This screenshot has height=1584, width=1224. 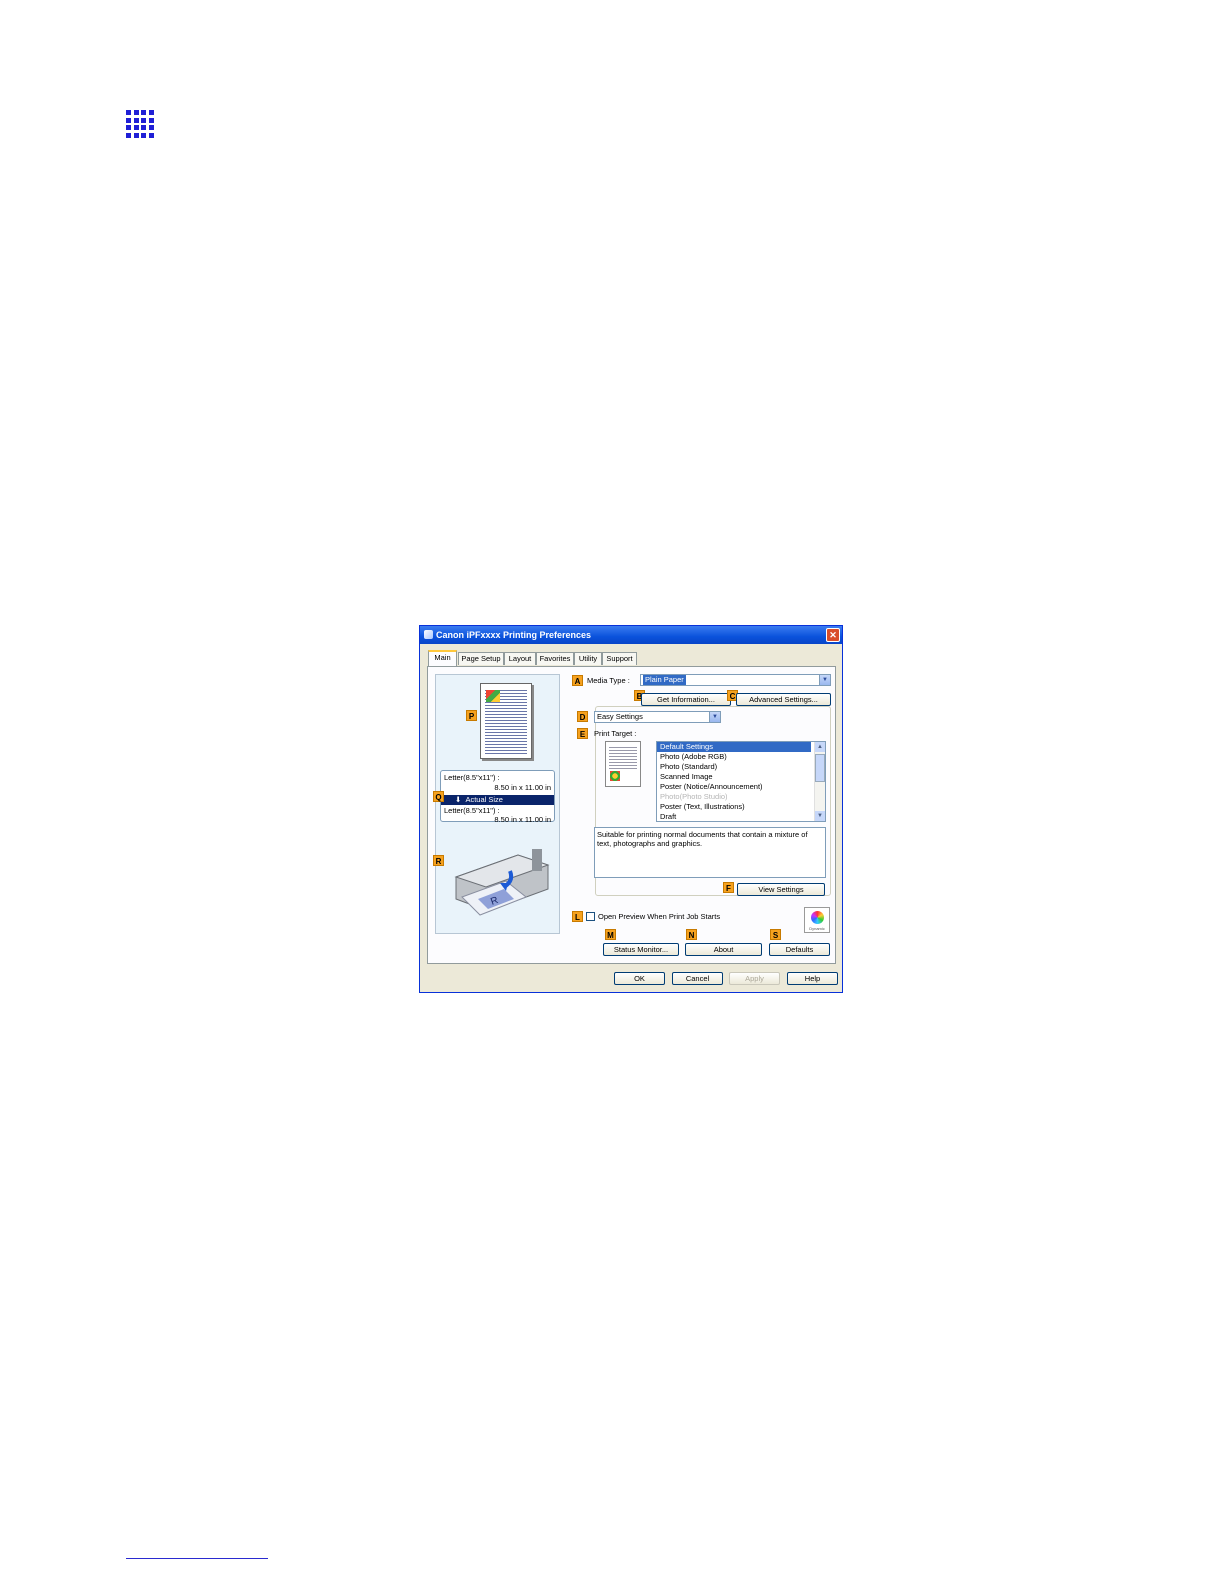 I want to click on callout-l: L, so click(x=577, y=916).